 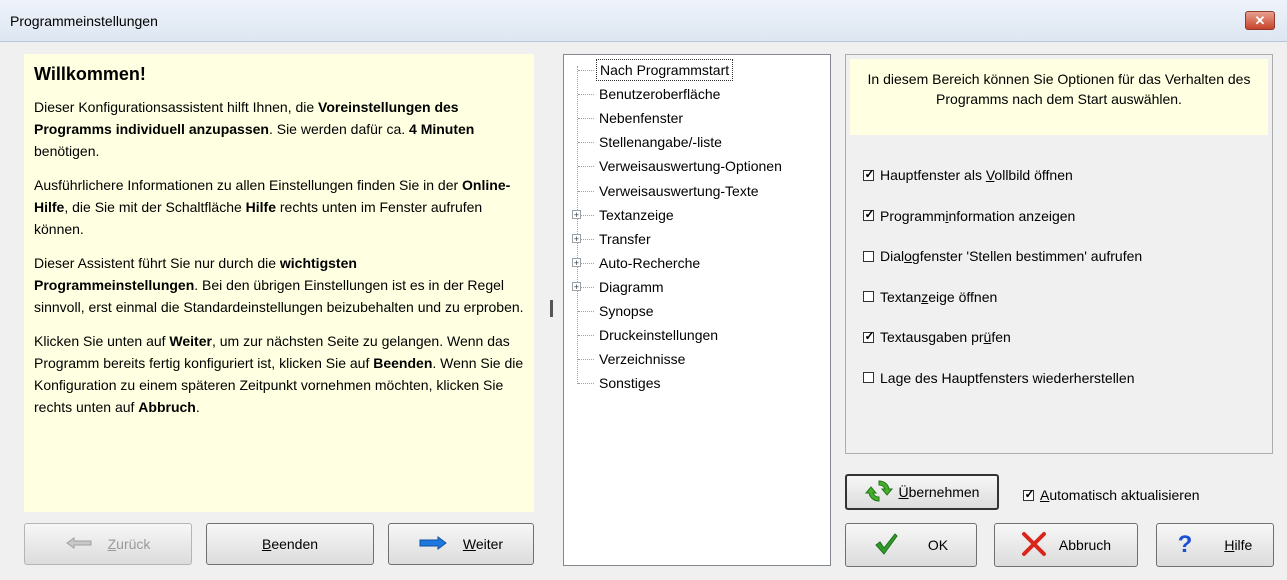 I want to click on tree-item-label: Diagramm, so click(x=631, y=286).